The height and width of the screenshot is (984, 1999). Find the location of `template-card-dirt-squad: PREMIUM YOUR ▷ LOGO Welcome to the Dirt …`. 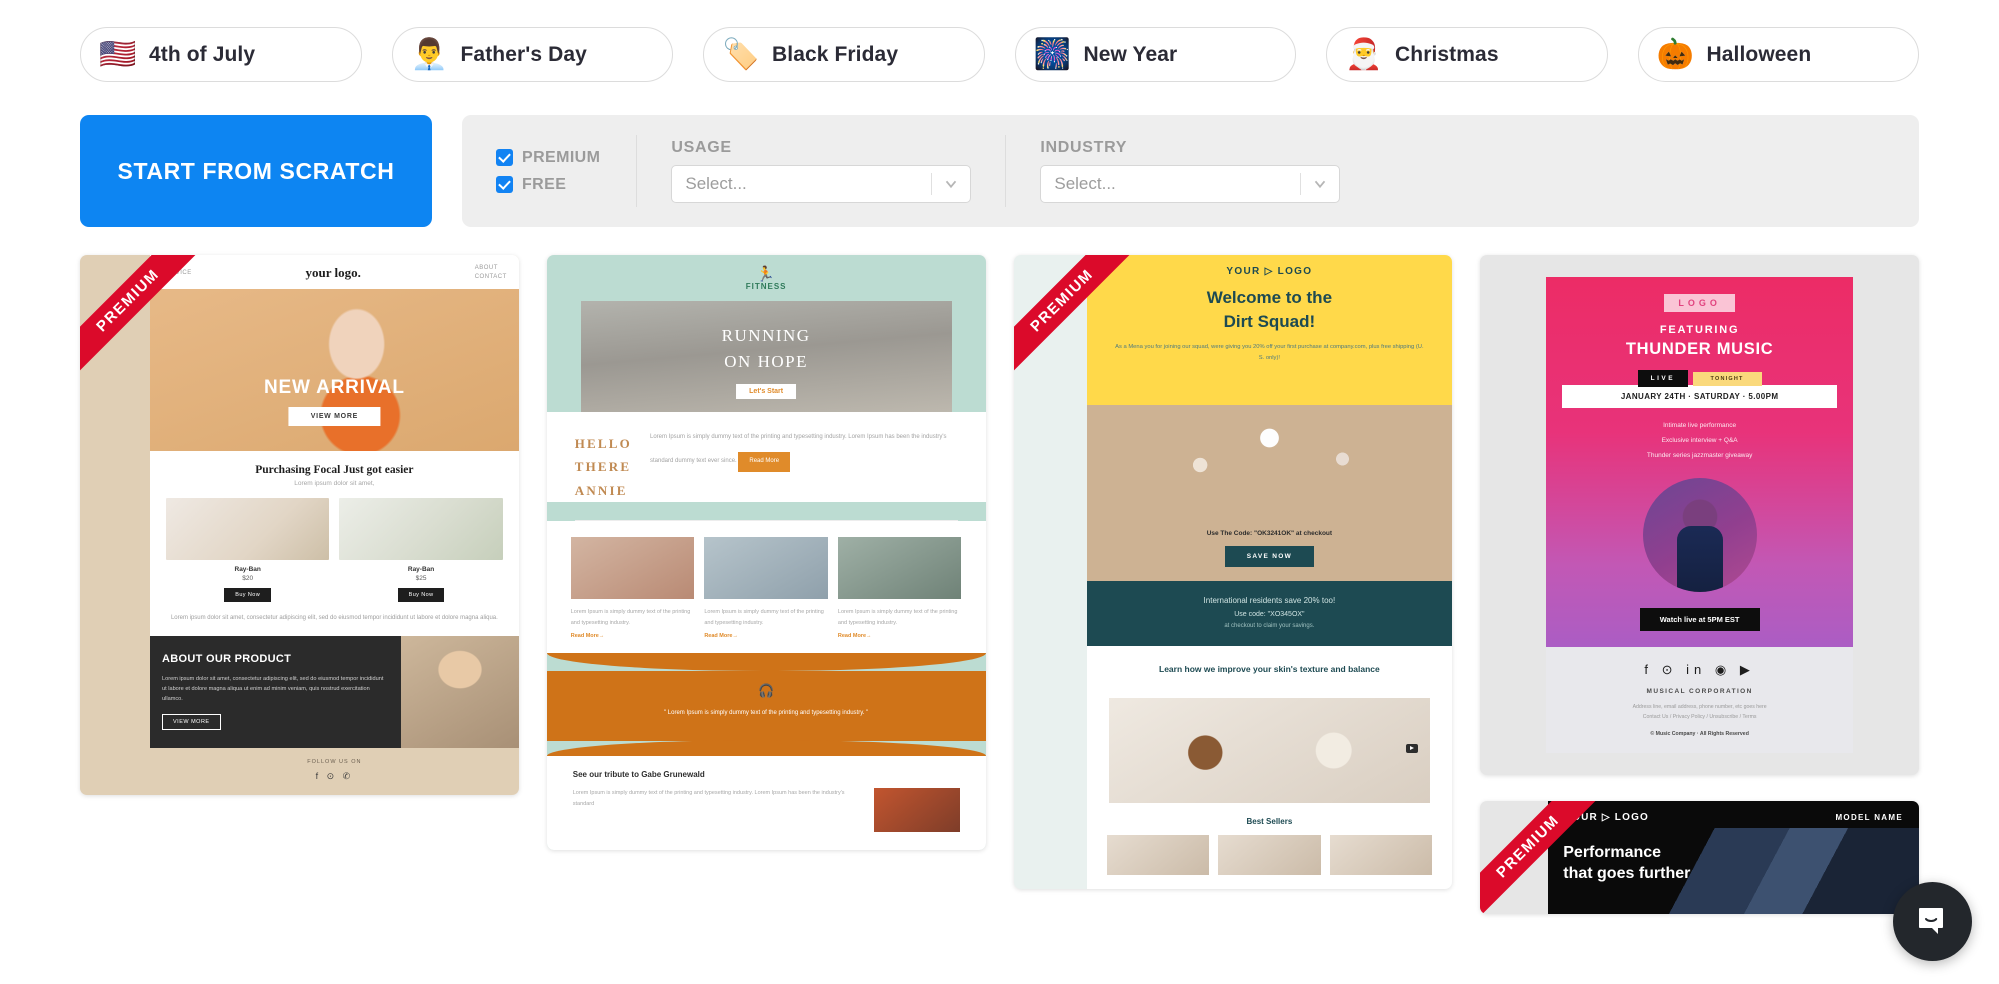

template-card-dirt-squad: PREMIUM YOUR ▷ LOGO Welcome to the Dirt … is located at coordinates (1233, 572).